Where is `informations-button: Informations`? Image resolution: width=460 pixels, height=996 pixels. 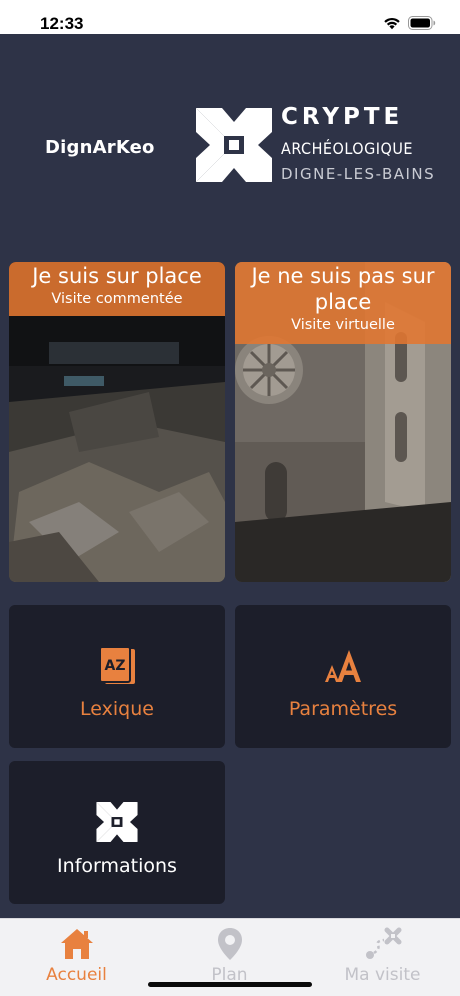
informations-button: Informations is located at coordinates (117, 832).